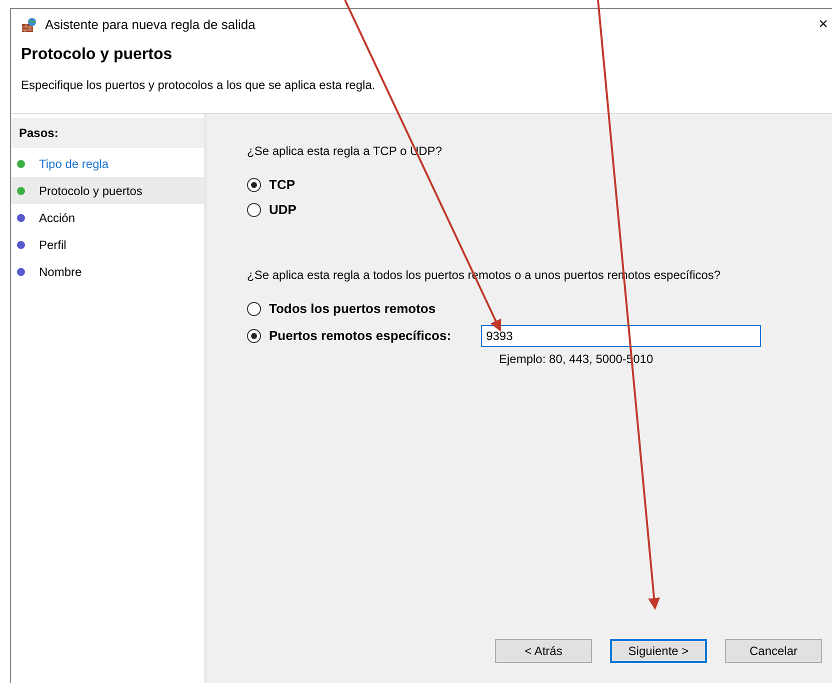 The height and width of the screenshot is (683, 832). Describe the element at coordinates (271, 184) in the screenshot. I see `radio-option: TCP` at that location.